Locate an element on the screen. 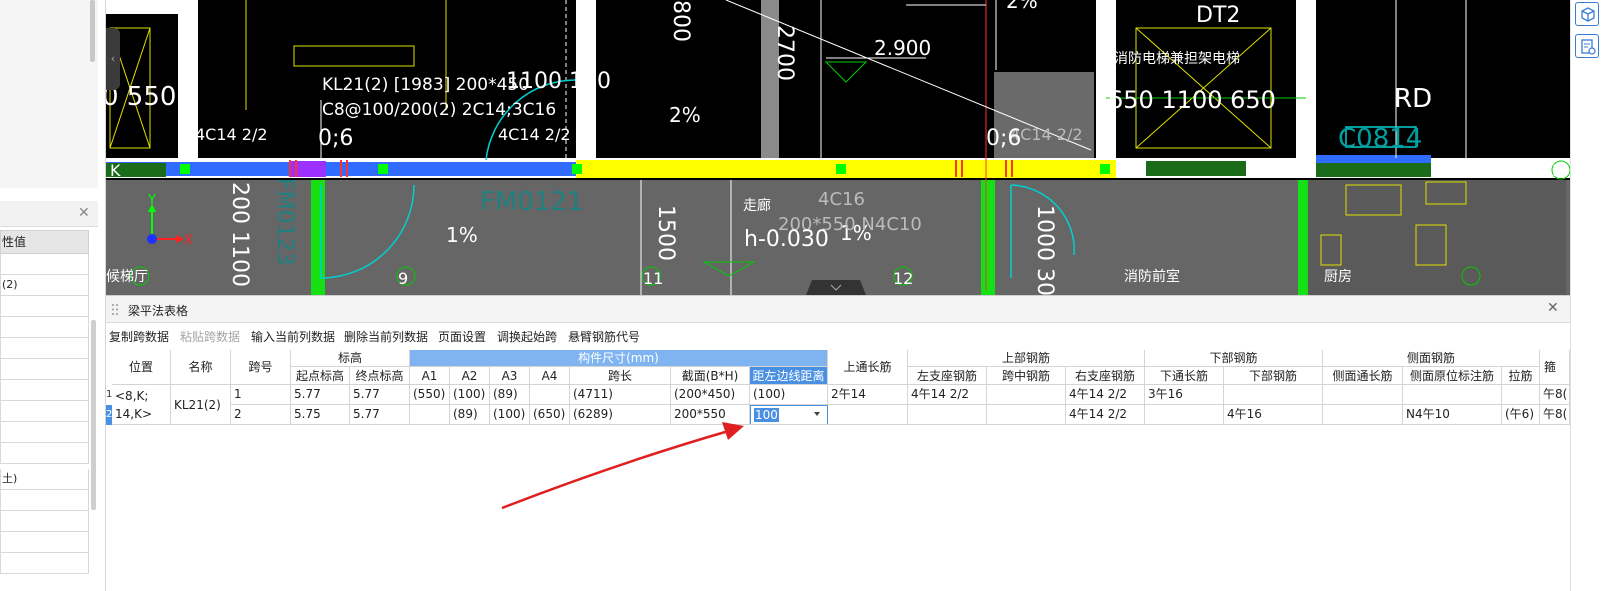  cell-a3: (89) is located at coordinates (510, 395).